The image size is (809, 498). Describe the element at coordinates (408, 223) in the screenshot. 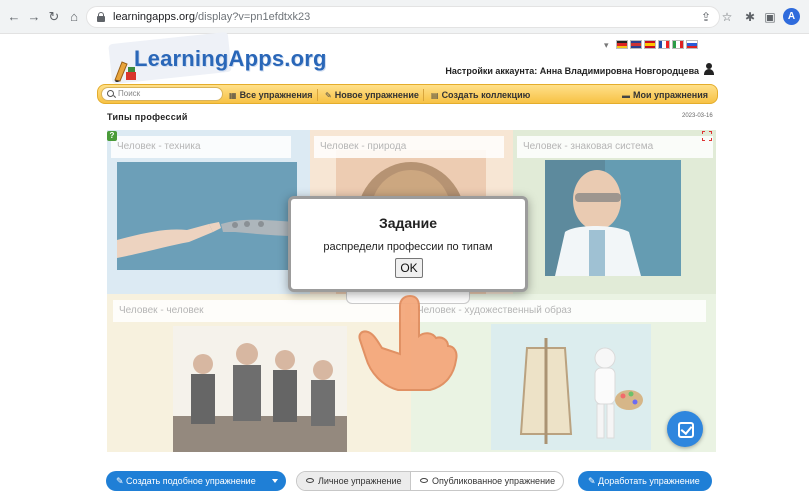

I see `dialog-title: Задание` at that location.